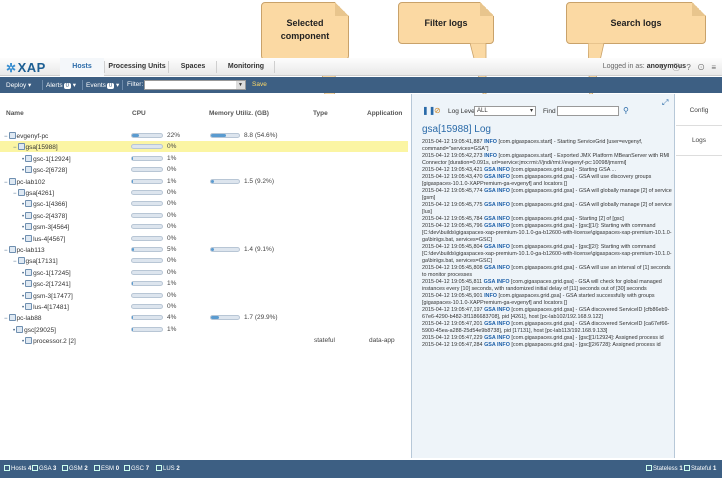 The width and height of the screenshot is (722, 478). Describe the element at coordinates (437, 110) in the screenshot. I see `clear-icon: ⊘` at that location.